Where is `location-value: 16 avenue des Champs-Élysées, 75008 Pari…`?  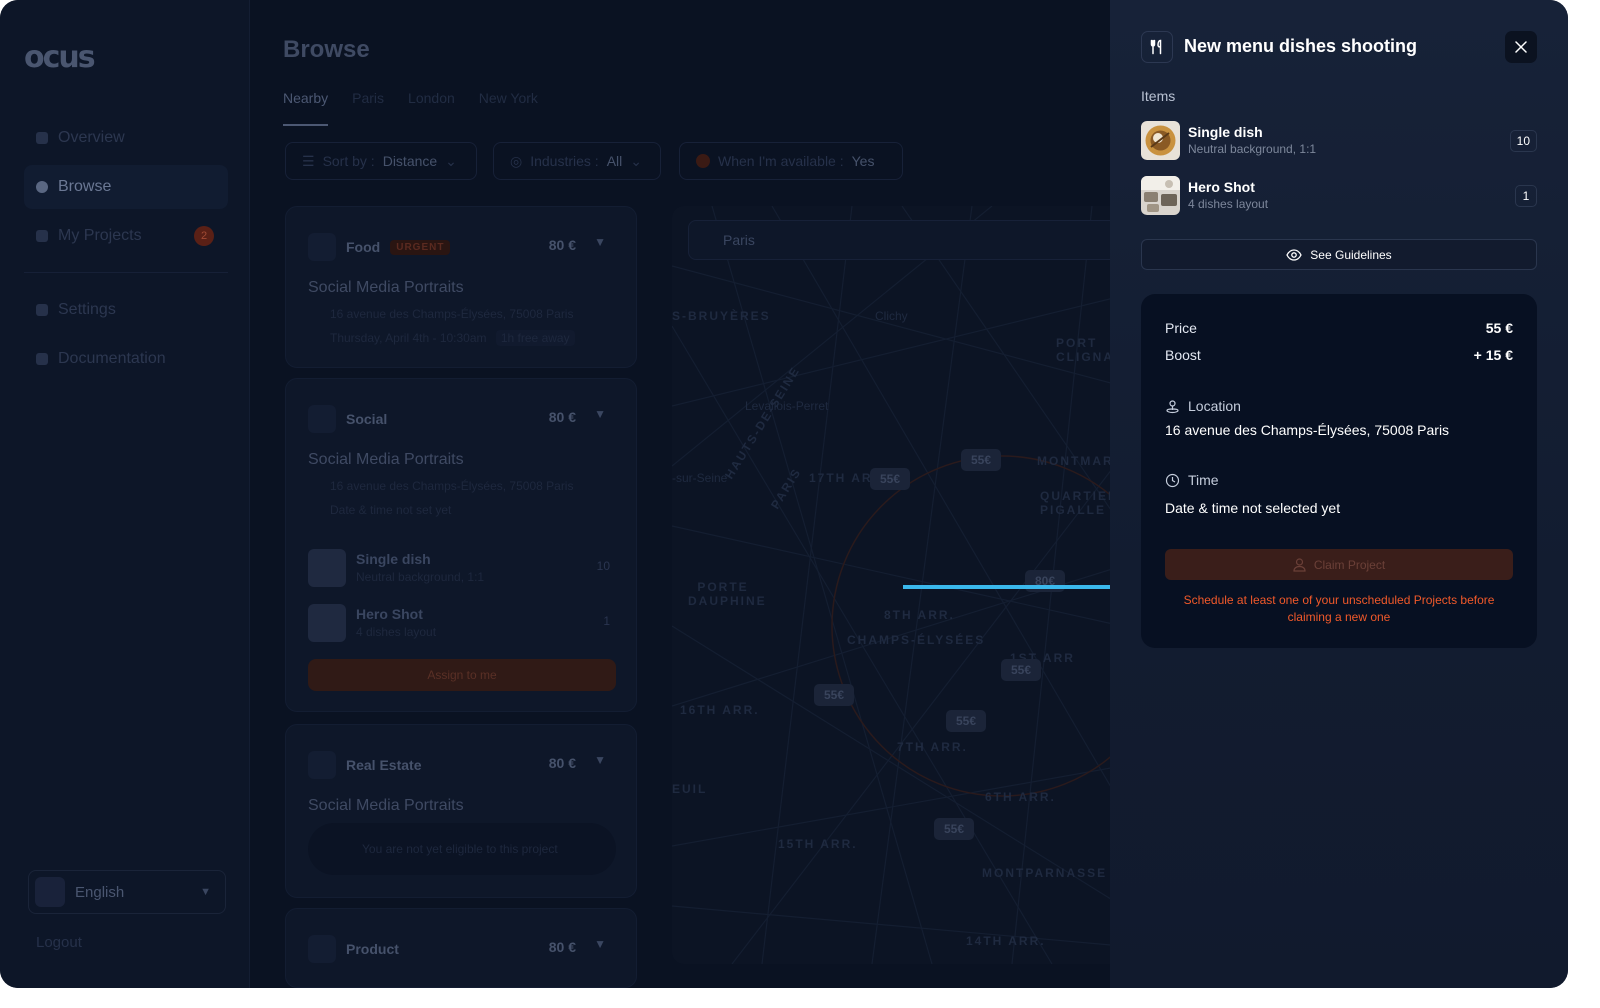 location-value: 16 avenue des Champs-Élysées, 75008 Pari… is located at coordinates (1307, 430).